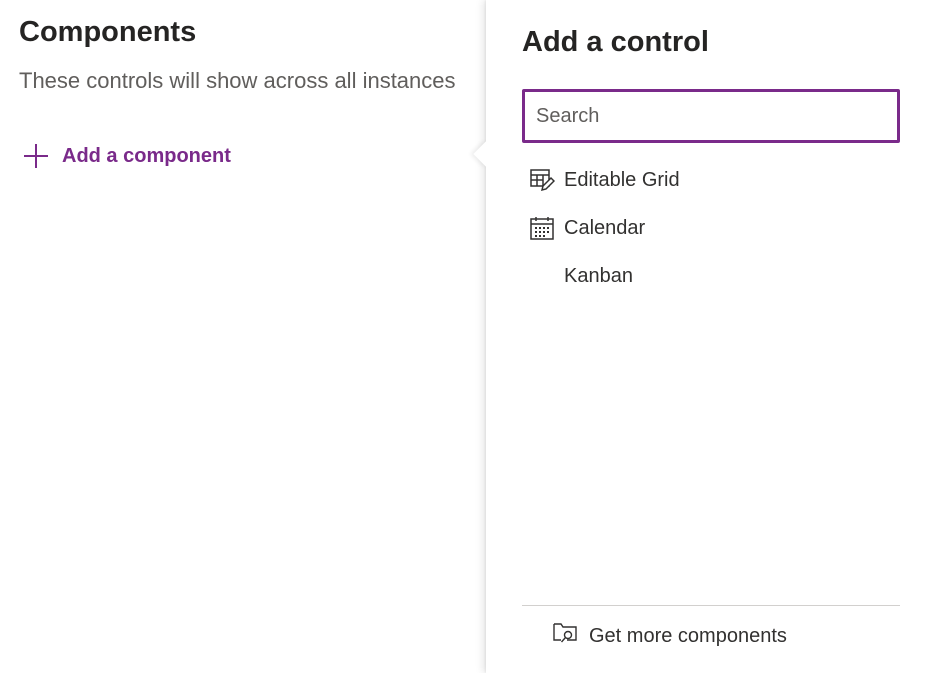 The height and width of the screenshot is (673, 936). Describe the element at coordinates (542, 276) in the screenshot. I see `kanban-icon` at that location.